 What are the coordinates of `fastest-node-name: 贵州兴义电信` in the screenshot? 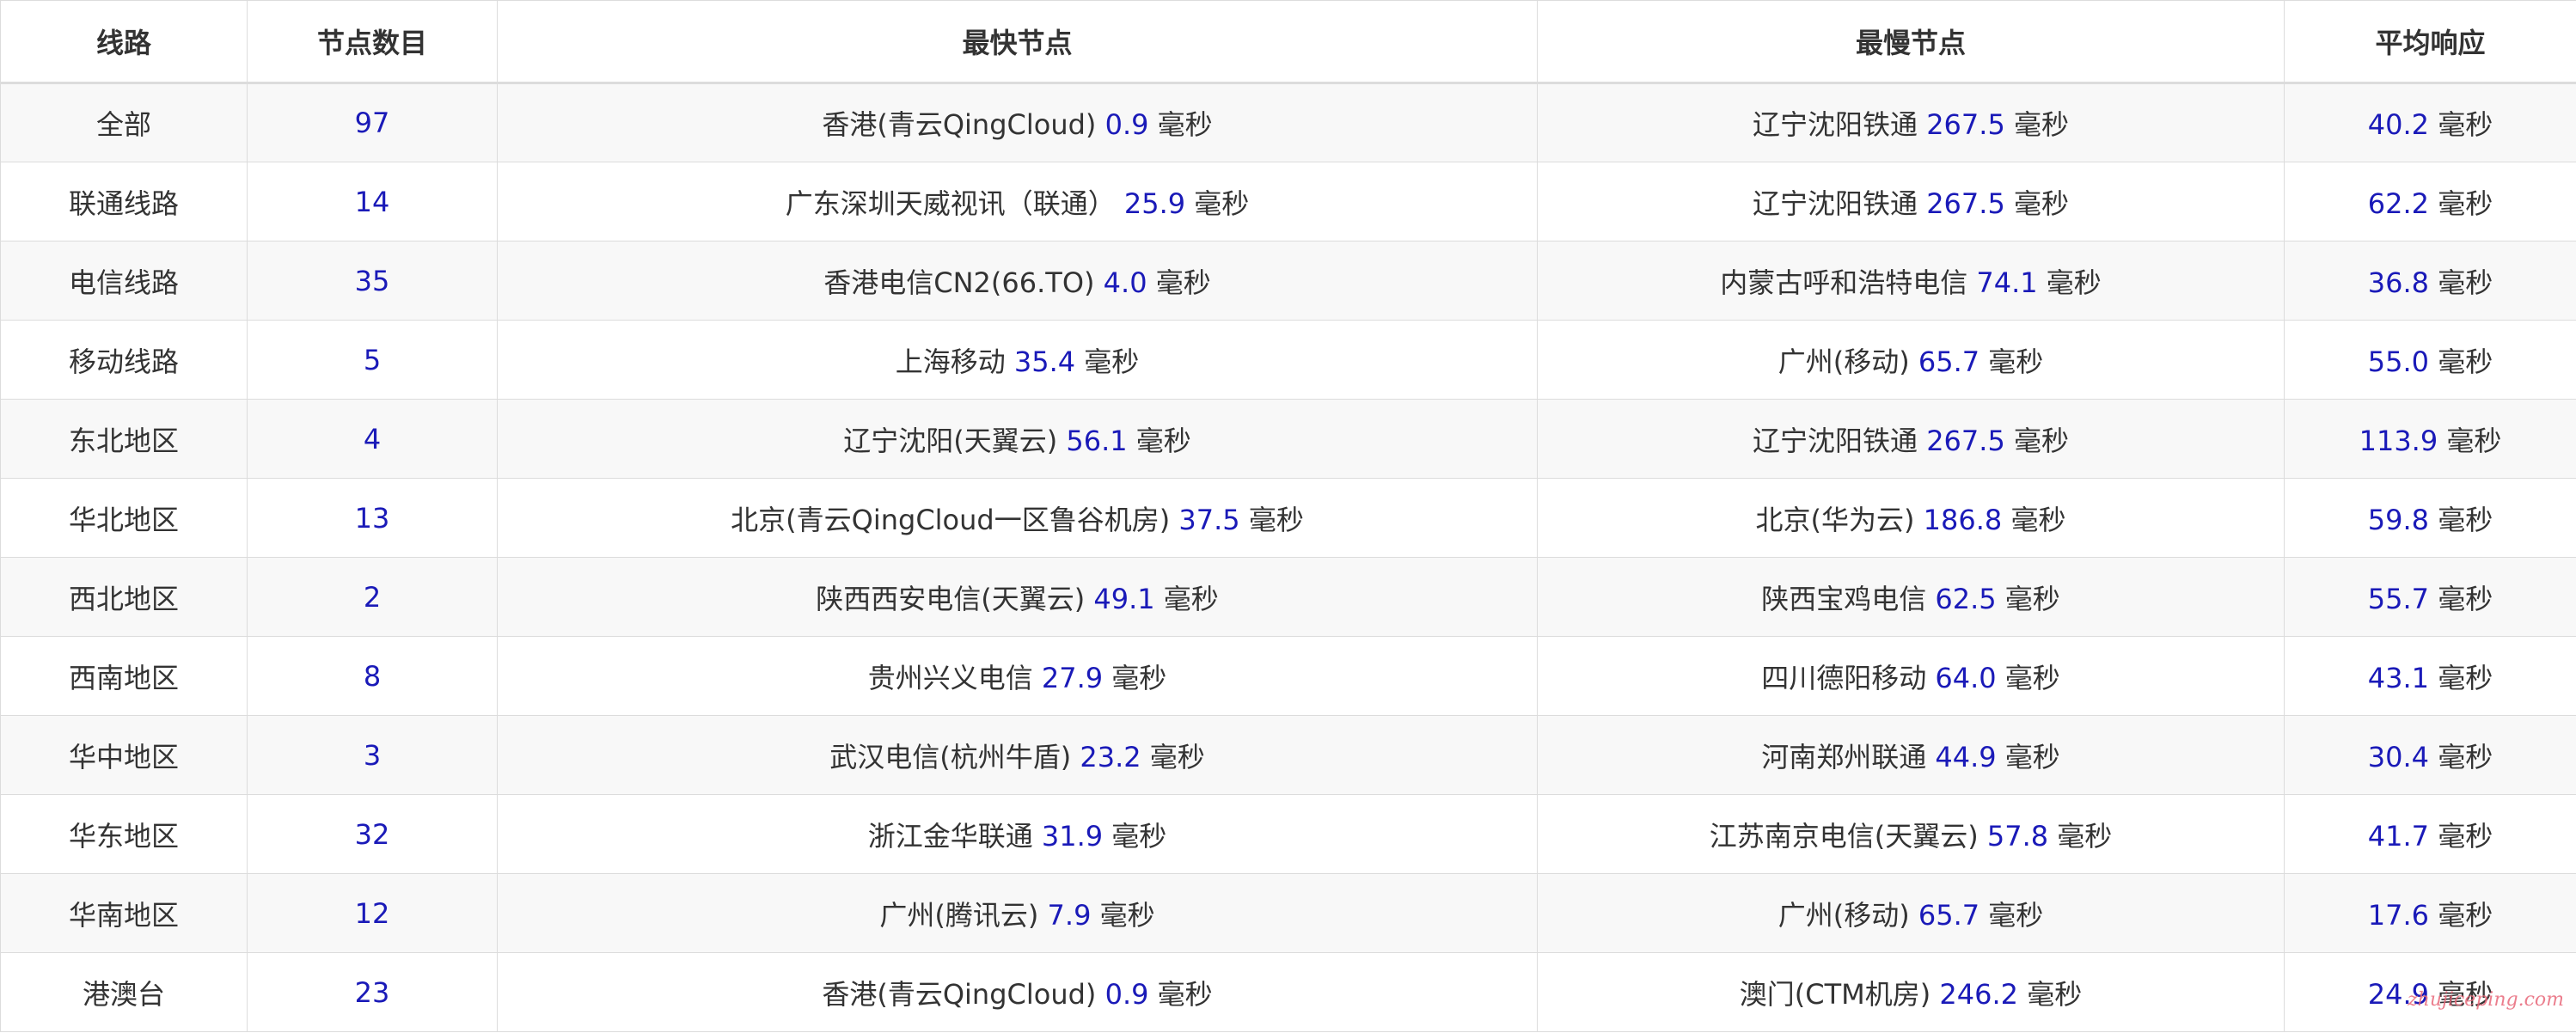 It's located at (950, 677).